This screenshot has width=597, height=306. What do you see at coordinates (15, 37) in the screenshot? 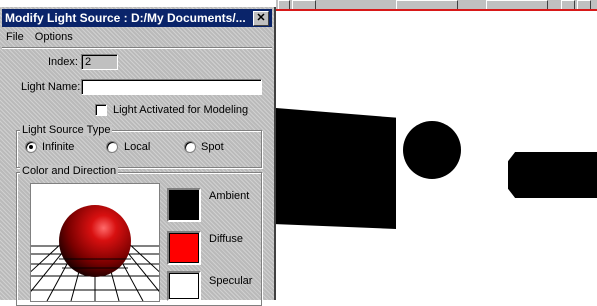
I see `menu-file: File` at bounding box center [15, 37].